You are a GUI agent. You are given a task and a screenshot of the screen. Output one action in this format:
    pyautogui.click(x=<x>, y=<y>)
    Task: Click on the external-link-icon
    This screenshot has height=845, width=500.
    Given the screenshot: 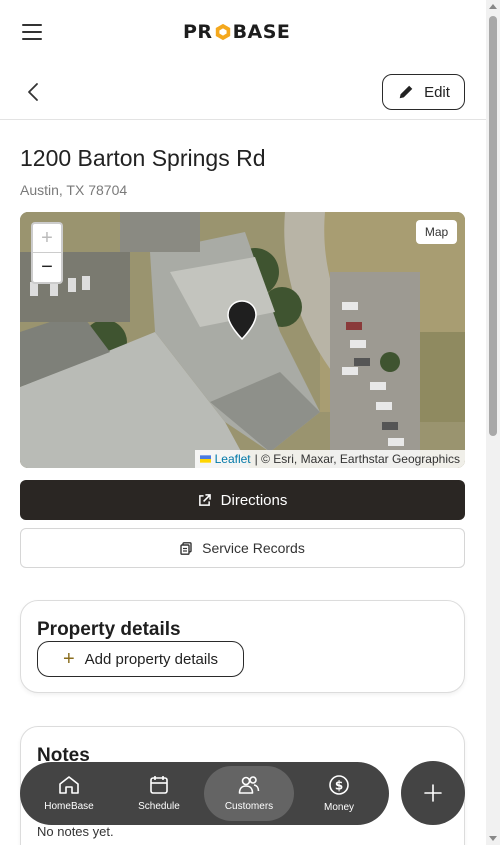 What is the action you would take?
    pyautogui.click(x=204, y=499)
    